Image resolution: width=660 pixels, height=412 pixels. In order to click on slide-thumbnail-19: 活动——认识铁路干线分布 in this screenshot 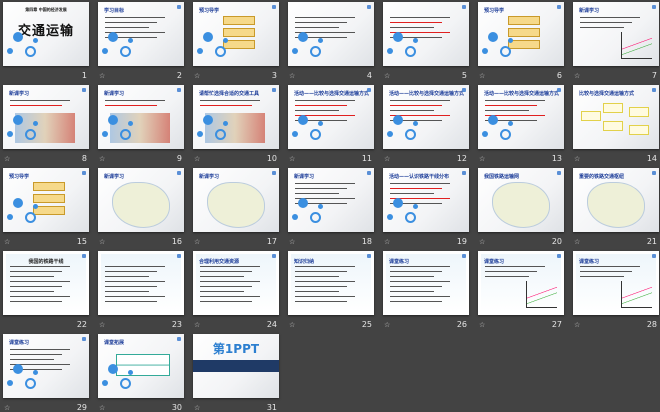, I will do `click(426, 200)`.